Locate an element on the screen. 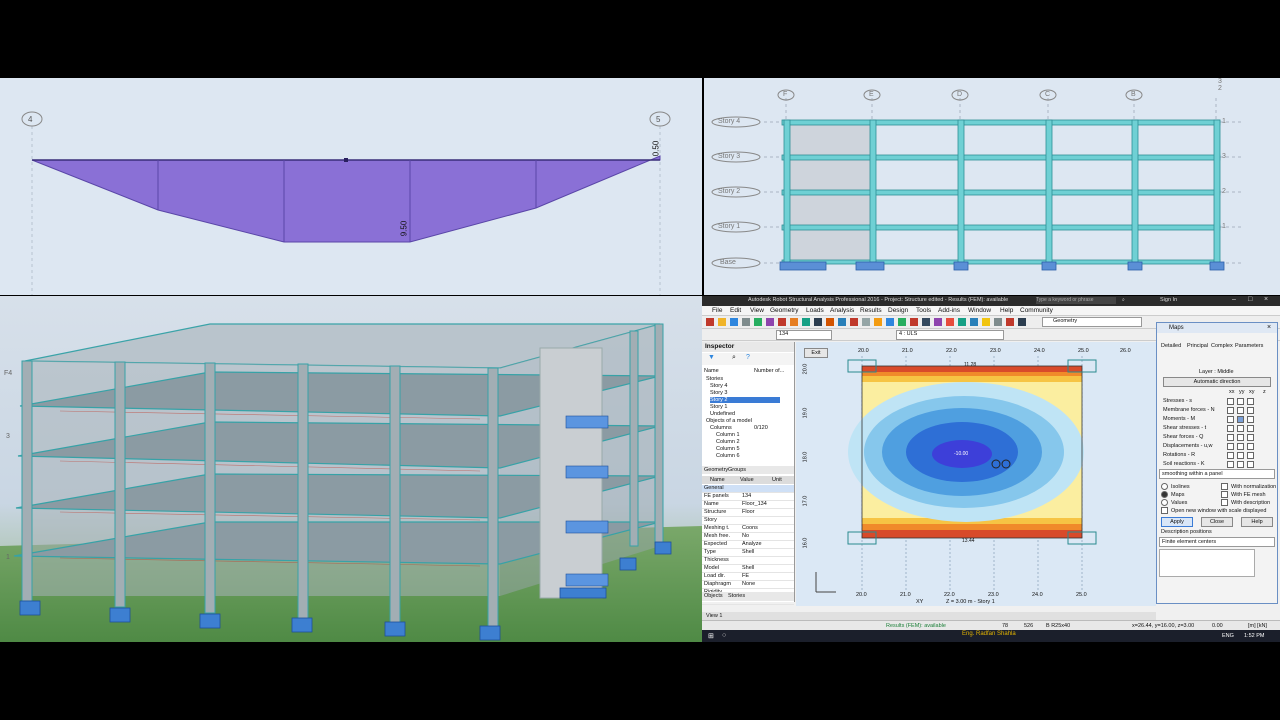 The height and width of the screenshot is (720, 1280). props-row: Name Floor_134 is located at coordinates (748, 505).